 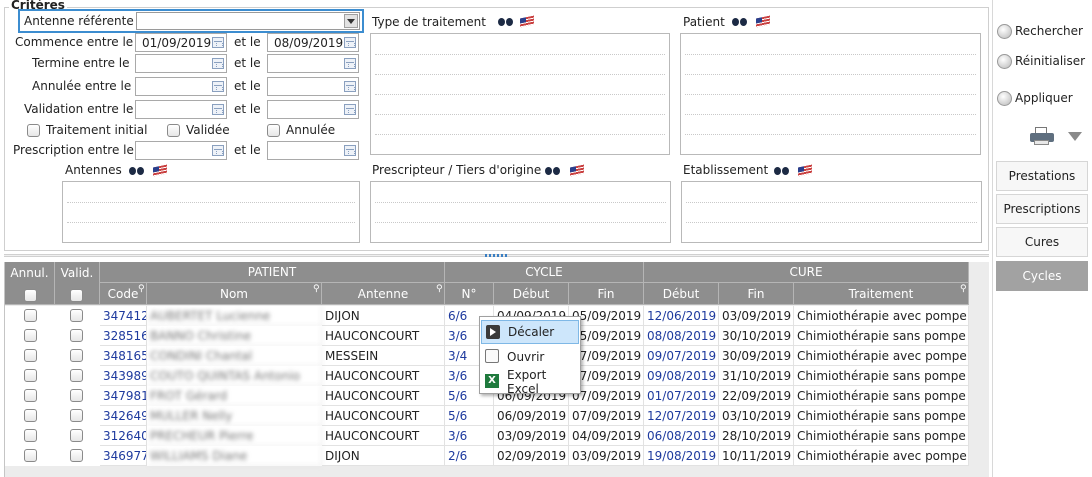 I want to click on termine-to-input, so click(x=313, y=63).